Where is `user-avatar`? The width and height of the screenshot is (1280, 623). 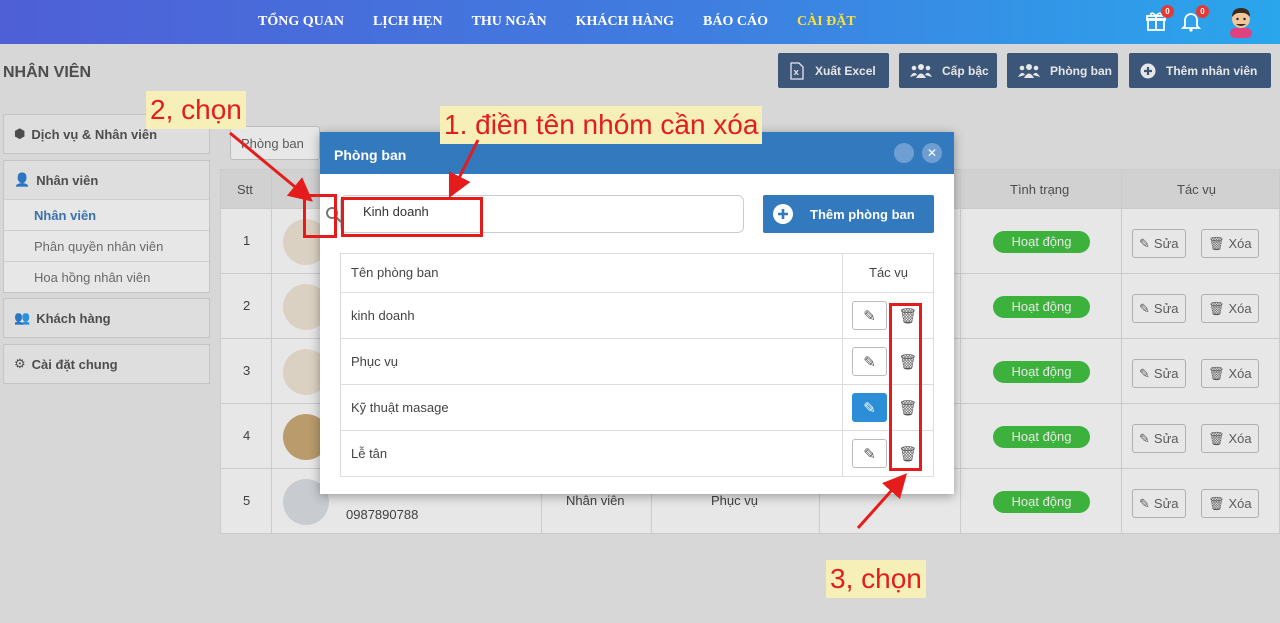
user-avatar is located at coordinates (1241, 21).